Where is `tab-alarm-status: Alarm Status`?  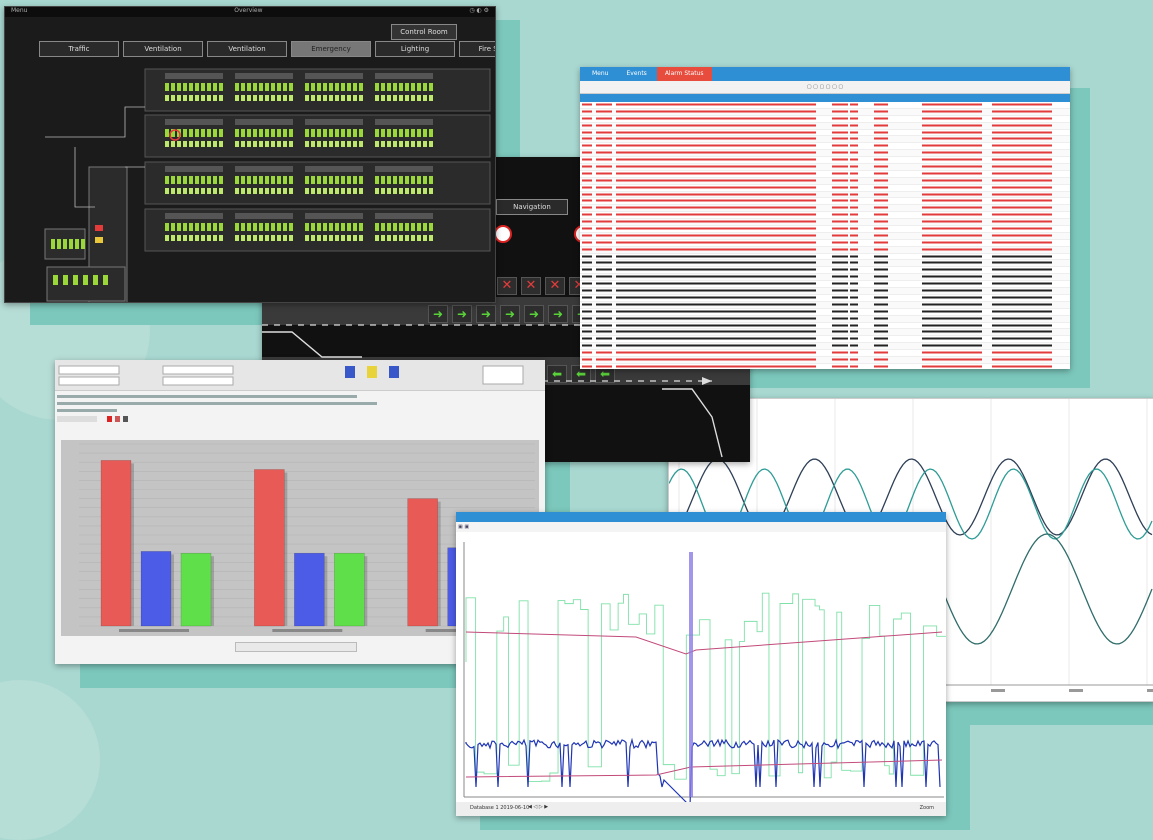
tab-alarm-status: Alarm Status is located at coordinates (684, 74).